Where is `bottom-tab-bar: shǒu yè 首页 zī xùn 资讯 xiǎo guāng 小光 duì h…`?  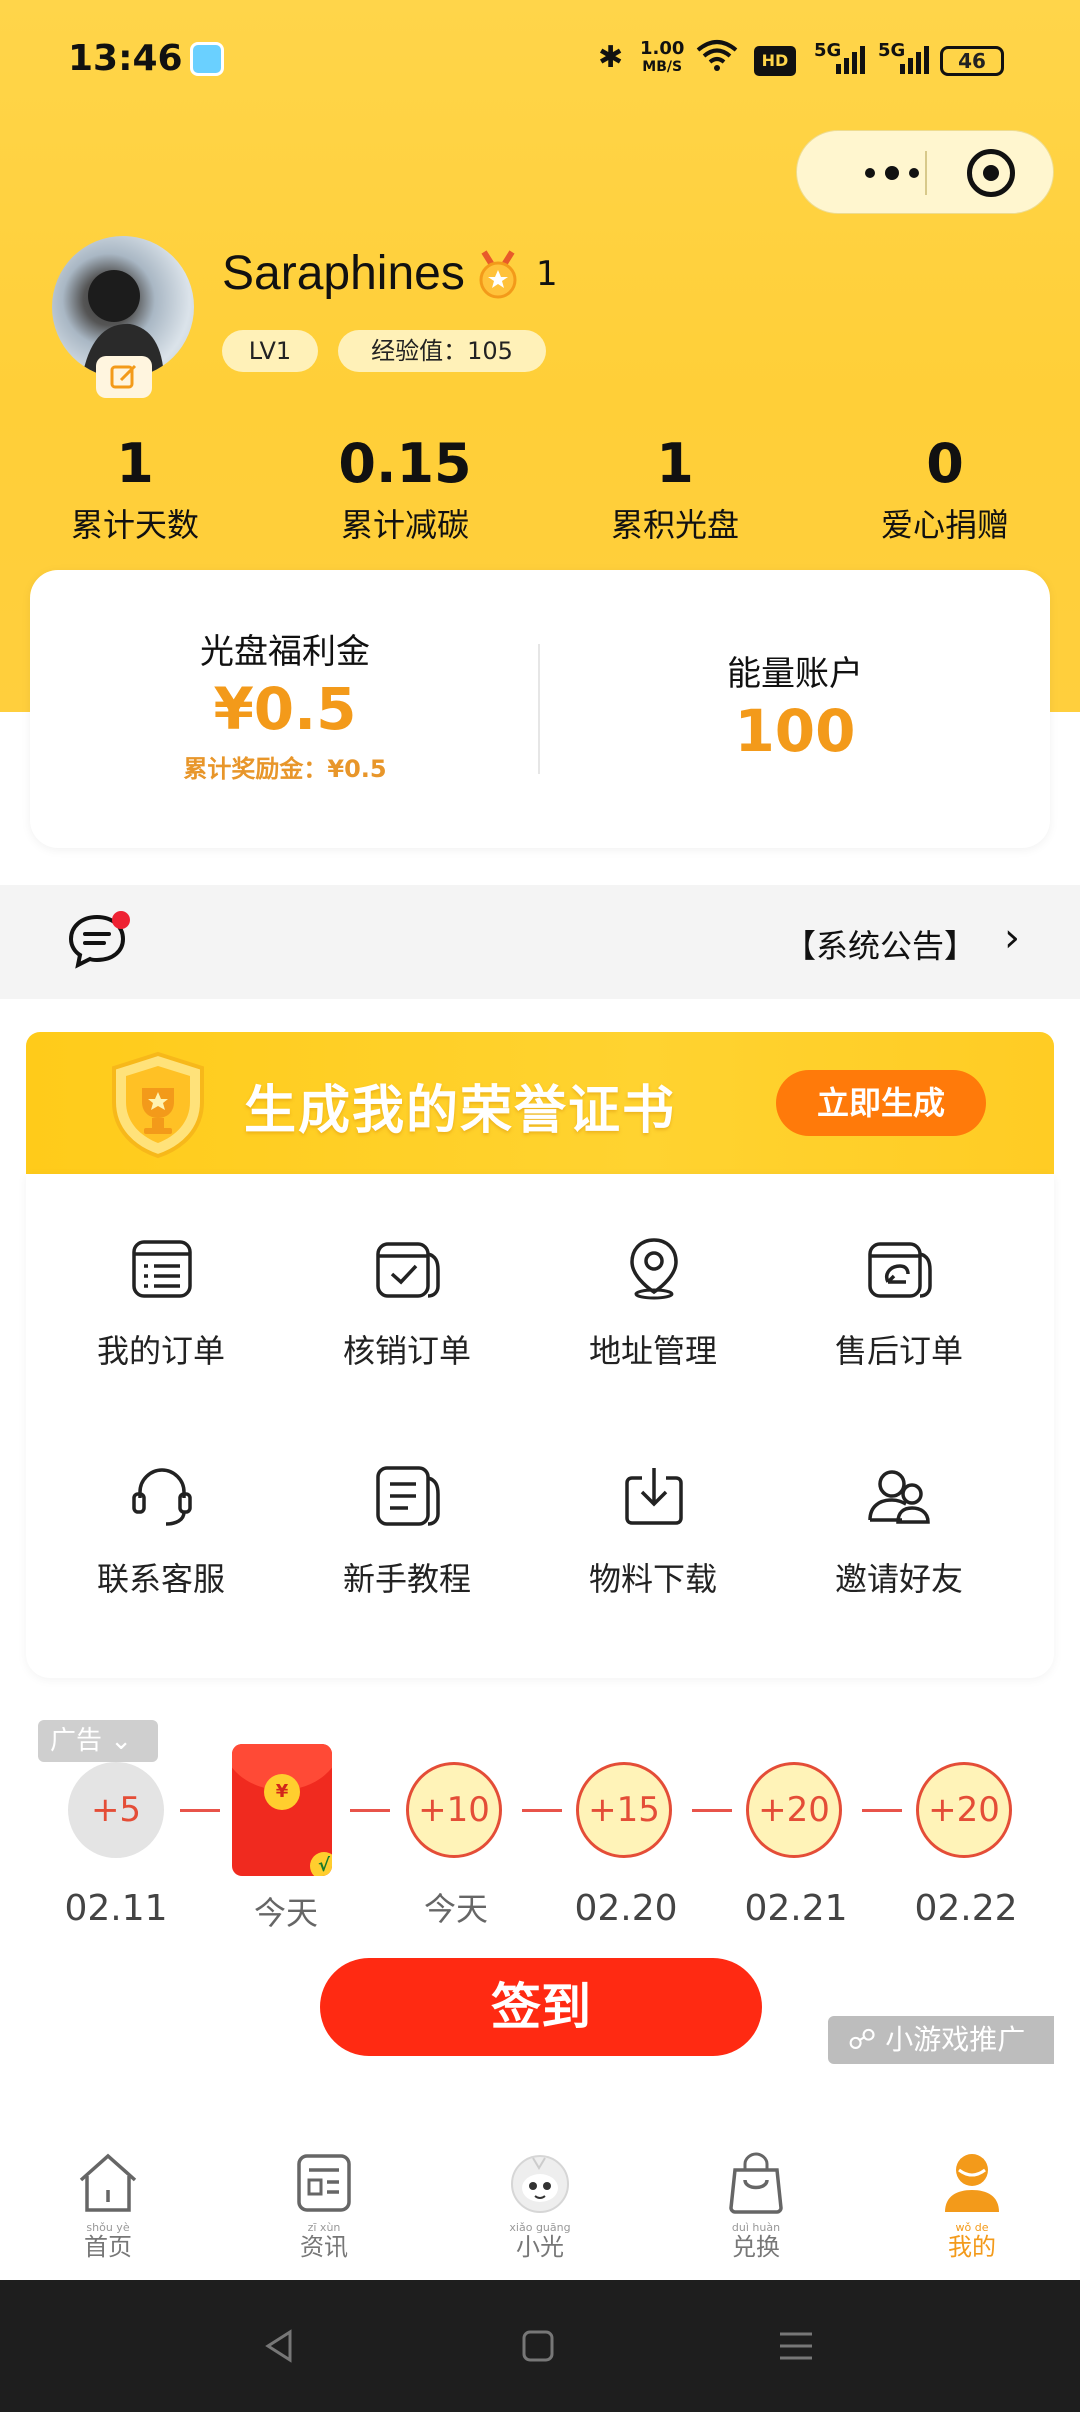 bottom-tab-bar: shǒu yè 首页 zī xùn 资讯 xiǎo guāng 小光 duì h… is located at coordinates (540, 2205).